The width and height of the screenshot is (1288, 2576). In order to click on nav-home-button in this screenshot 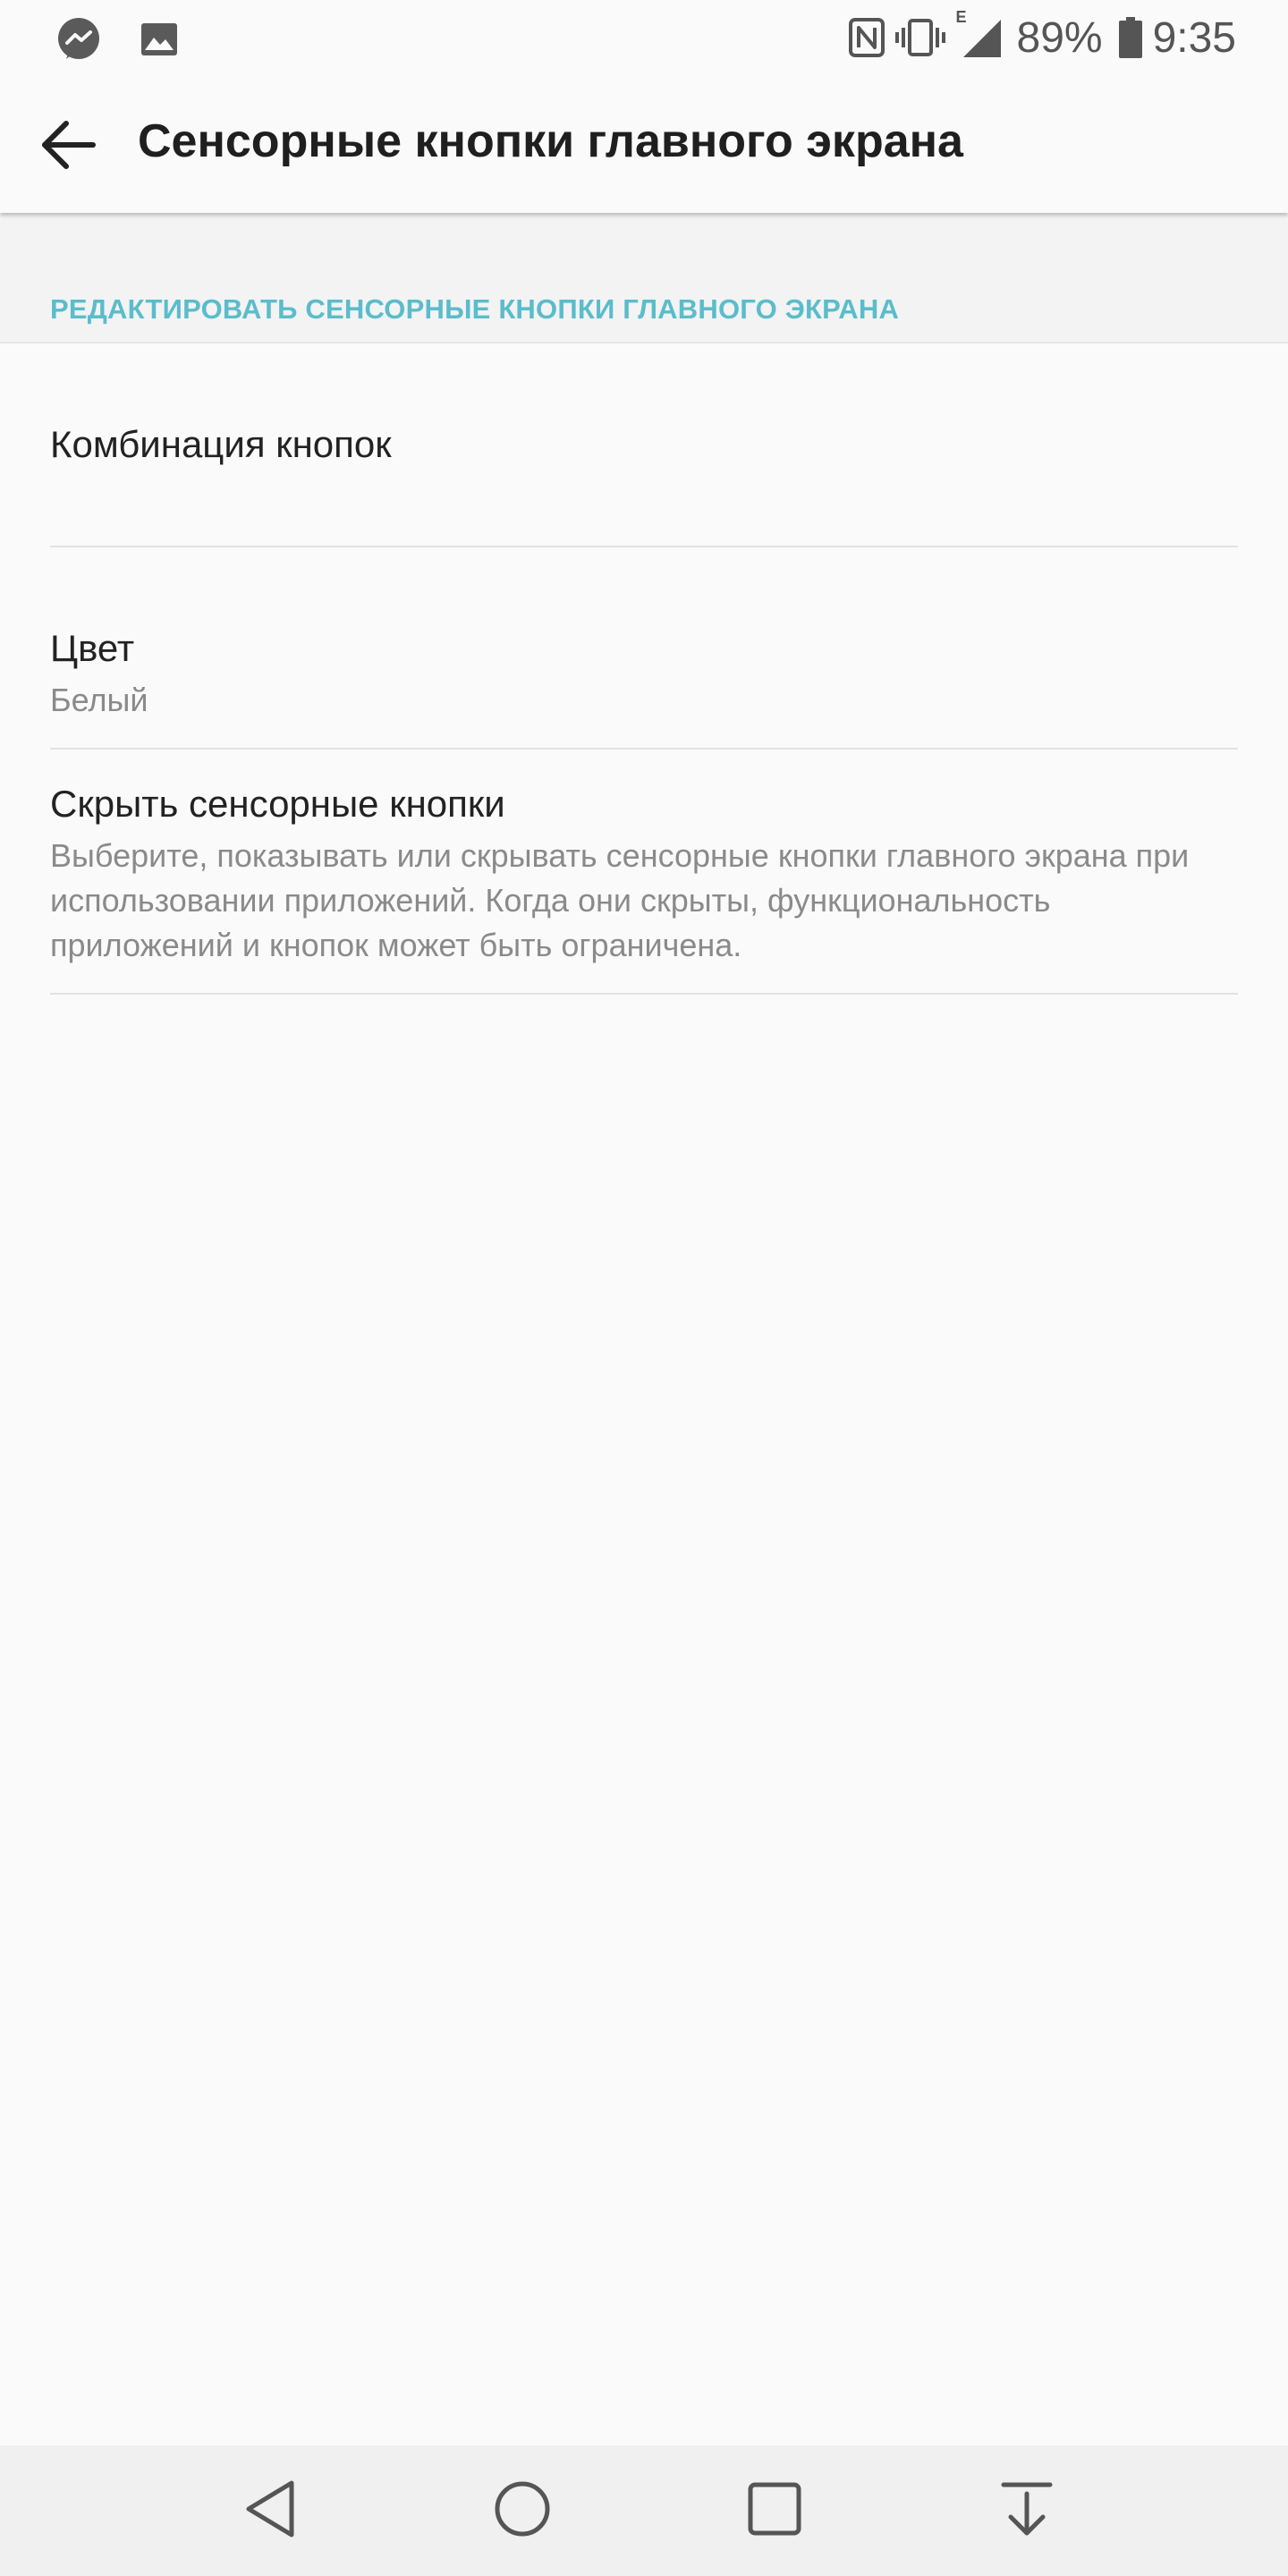, I will do `click(522, 2510)`.